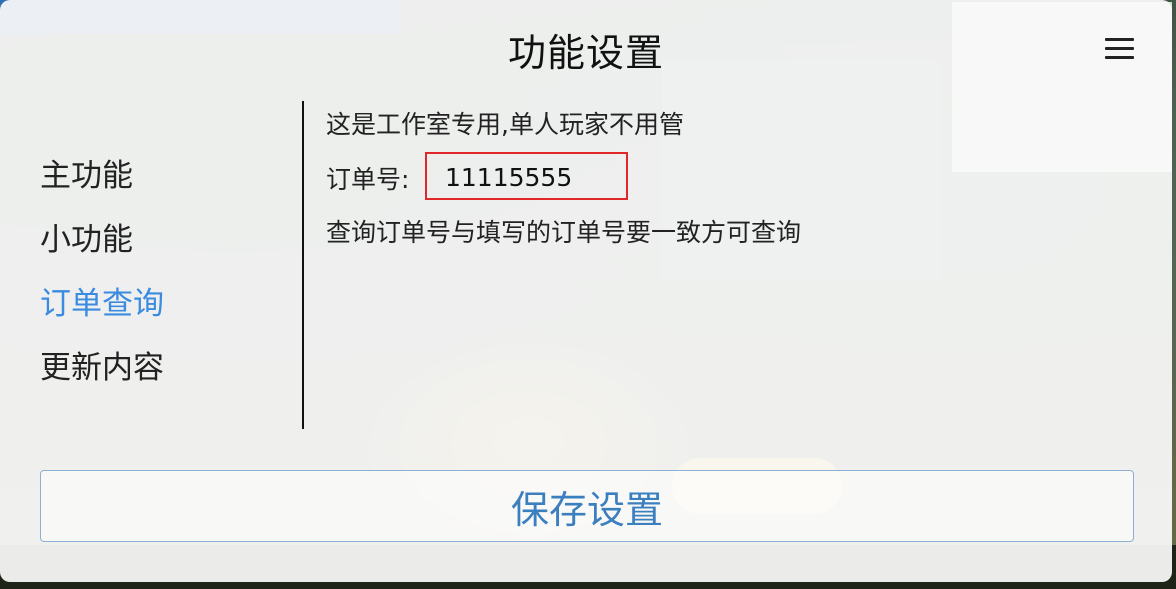 This screenshot has width=1176, height=589. What do you see at coordinates (86, 172) in the screenshot?
I see `sidebar-item-main-features: 主功能` at bounding box center [86, 172].